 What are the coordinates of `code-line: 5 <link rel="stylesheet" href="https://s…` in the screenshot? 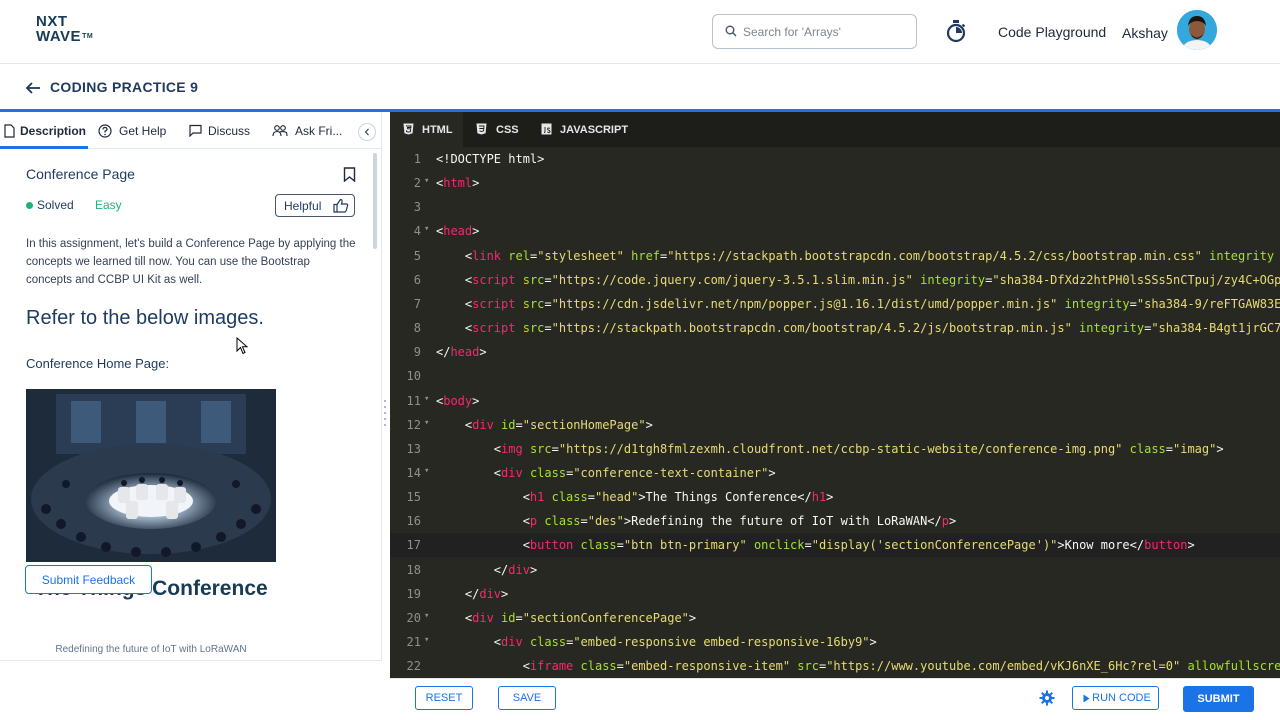 It's located at (835, 256).